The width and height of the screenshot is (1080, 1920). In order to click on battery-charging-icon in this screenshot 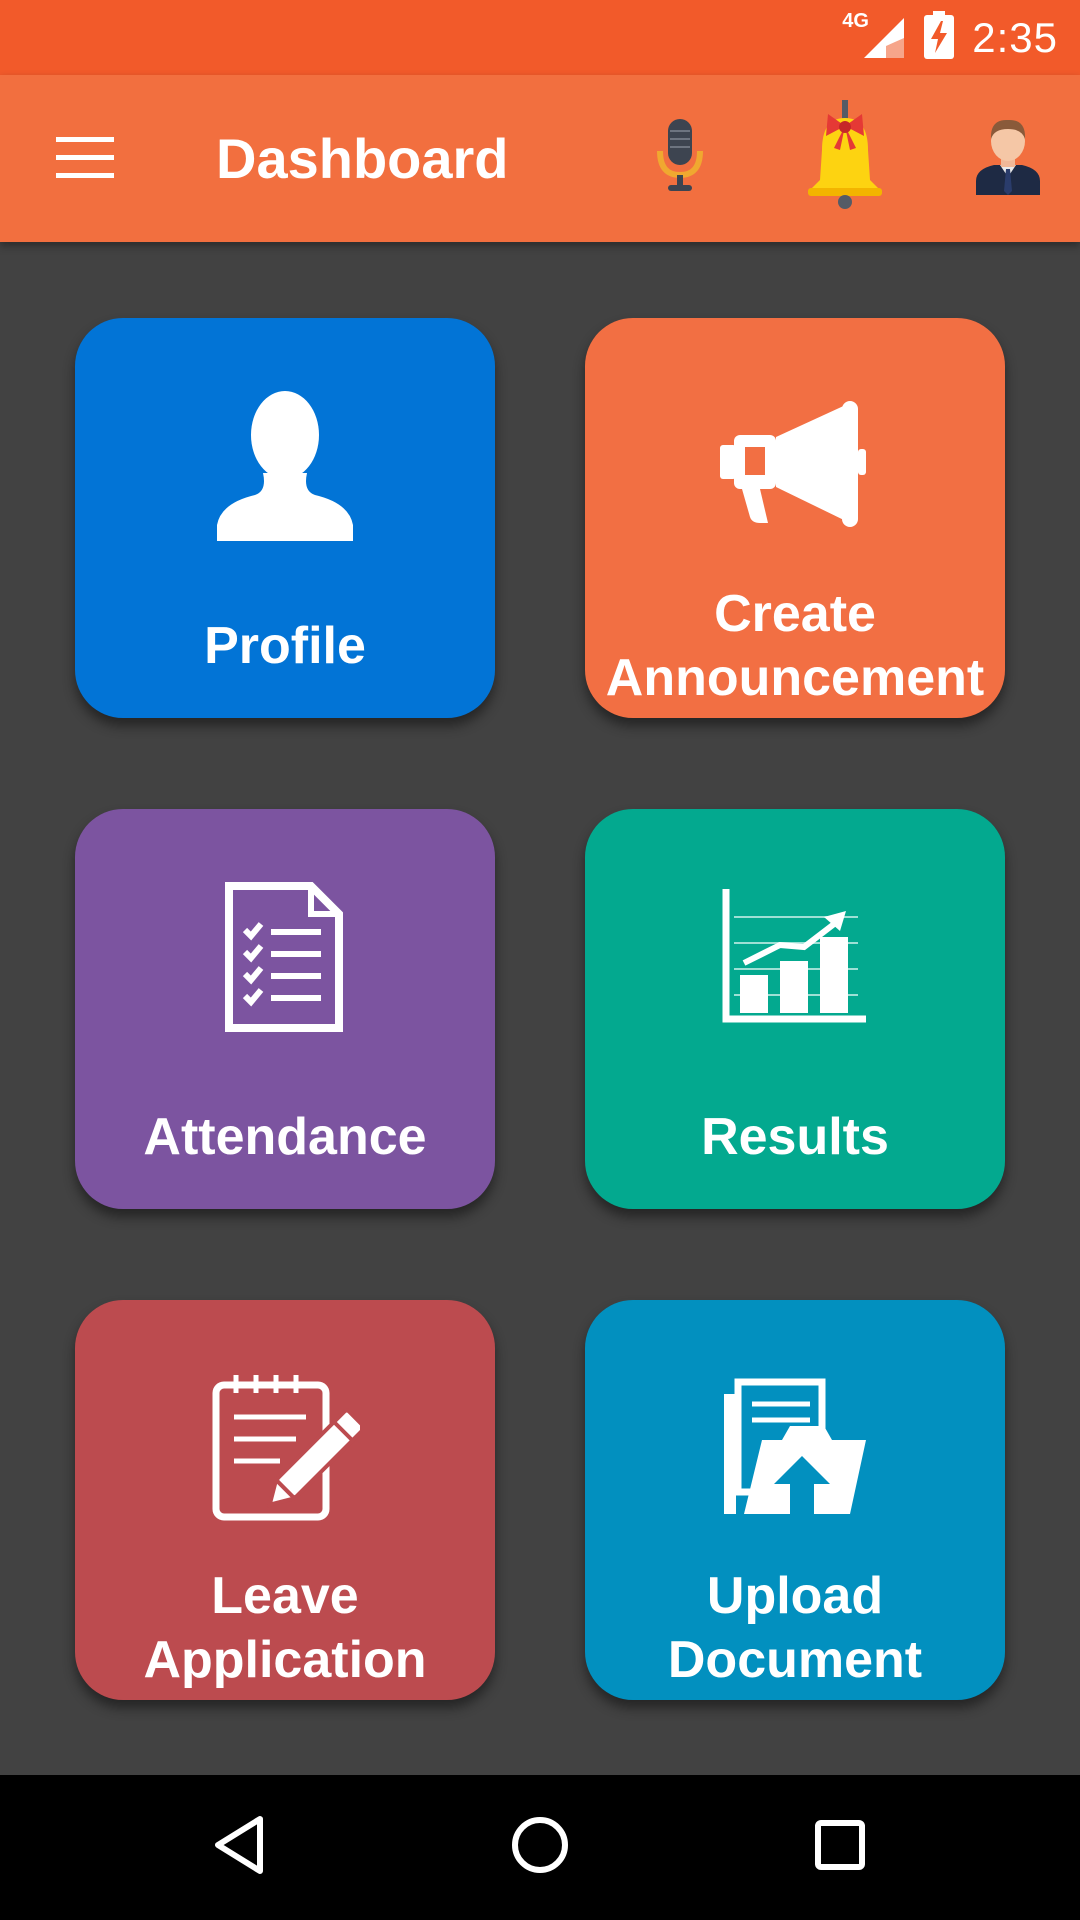, I will do `click(939, 37)`.